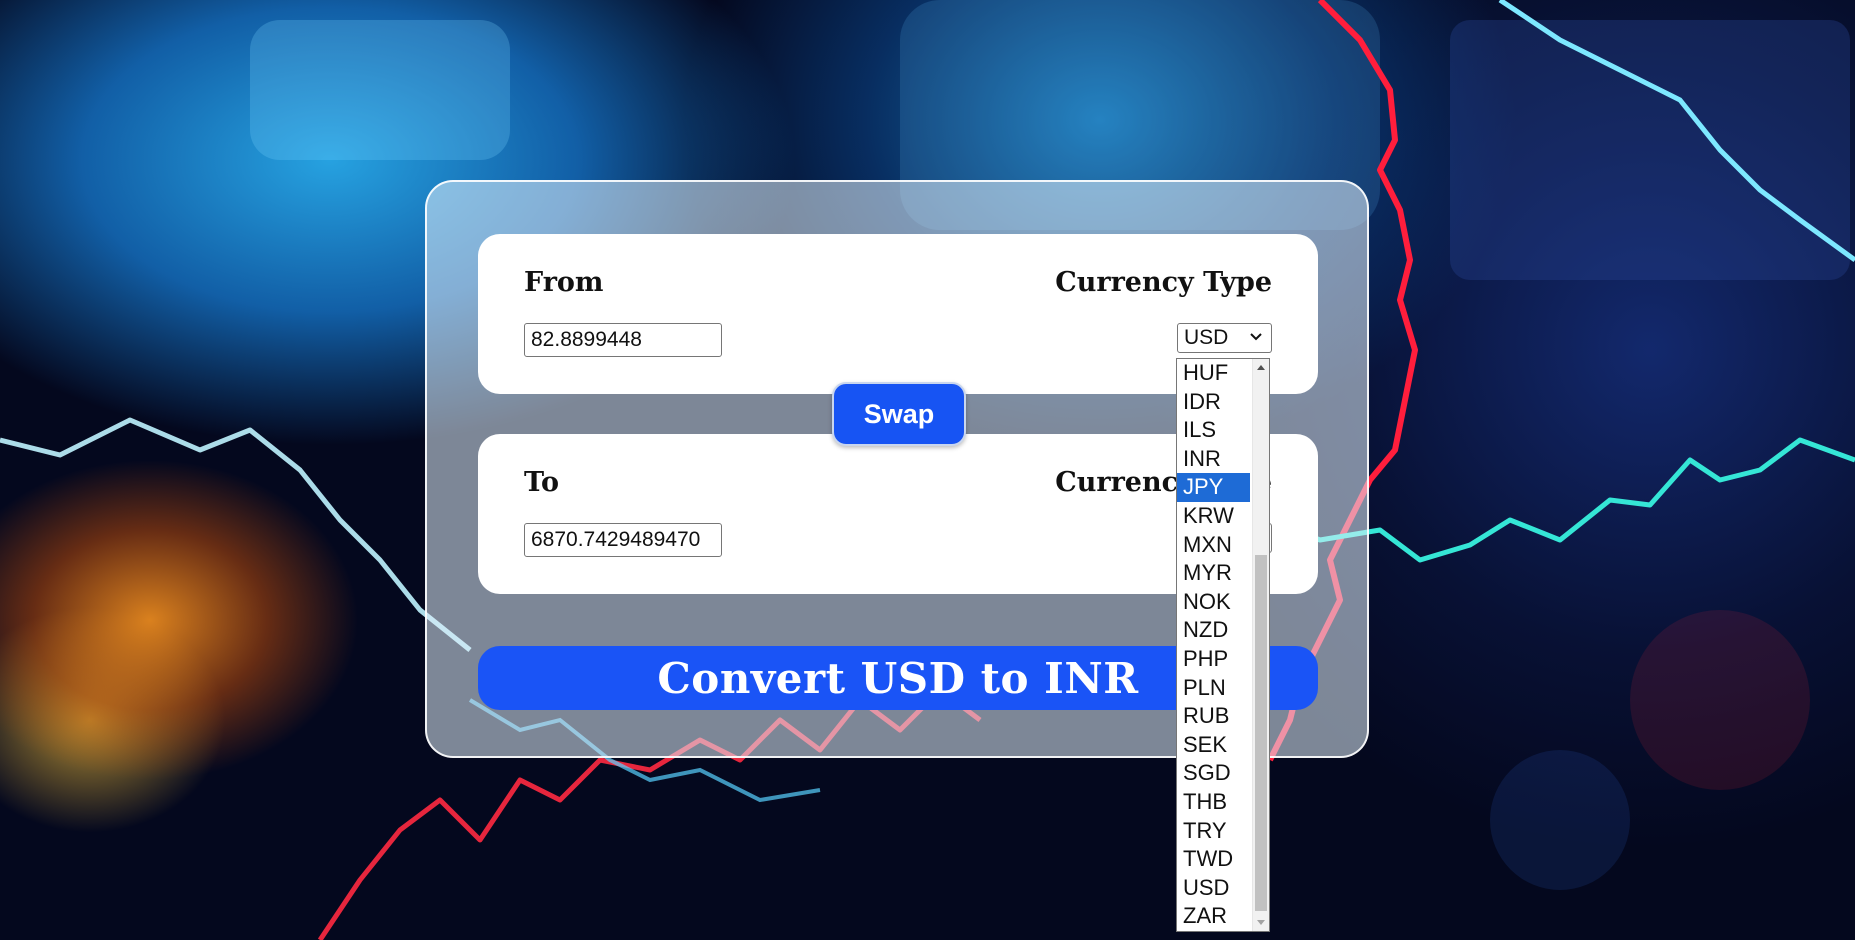 The width and height of the screenshot is (1855, 940). I want to click on dropdown-option-mxn: MXN, so click(1213, 545).